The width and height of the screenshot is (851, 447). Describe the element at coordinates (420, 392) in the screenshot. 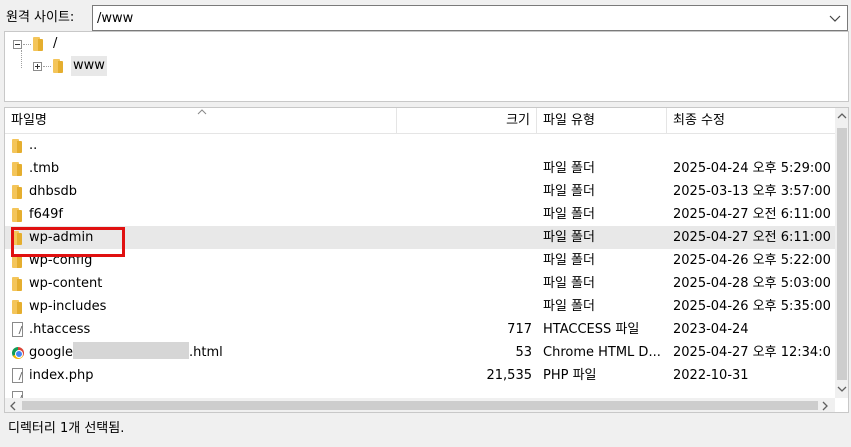

I see `table-row-partial` at that location.